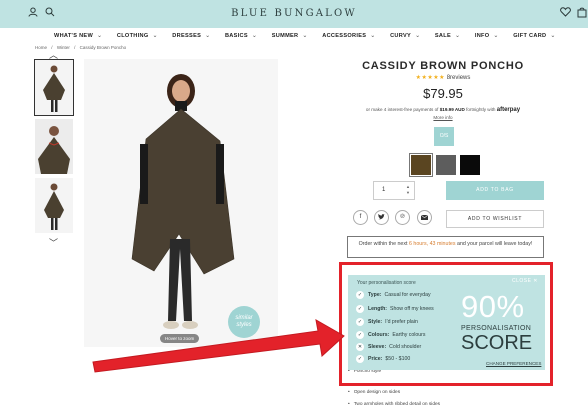 The image size is (588, 417). Describe the element at coordinates (360, 217) in the screenshot. I see `facebook-icon: f` at that location.